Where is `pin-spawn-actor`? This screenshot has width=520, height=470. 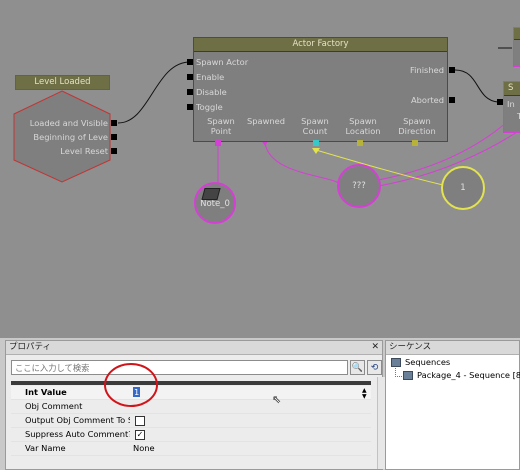 pin-spawn-actor is located at coordinates (190, 62).